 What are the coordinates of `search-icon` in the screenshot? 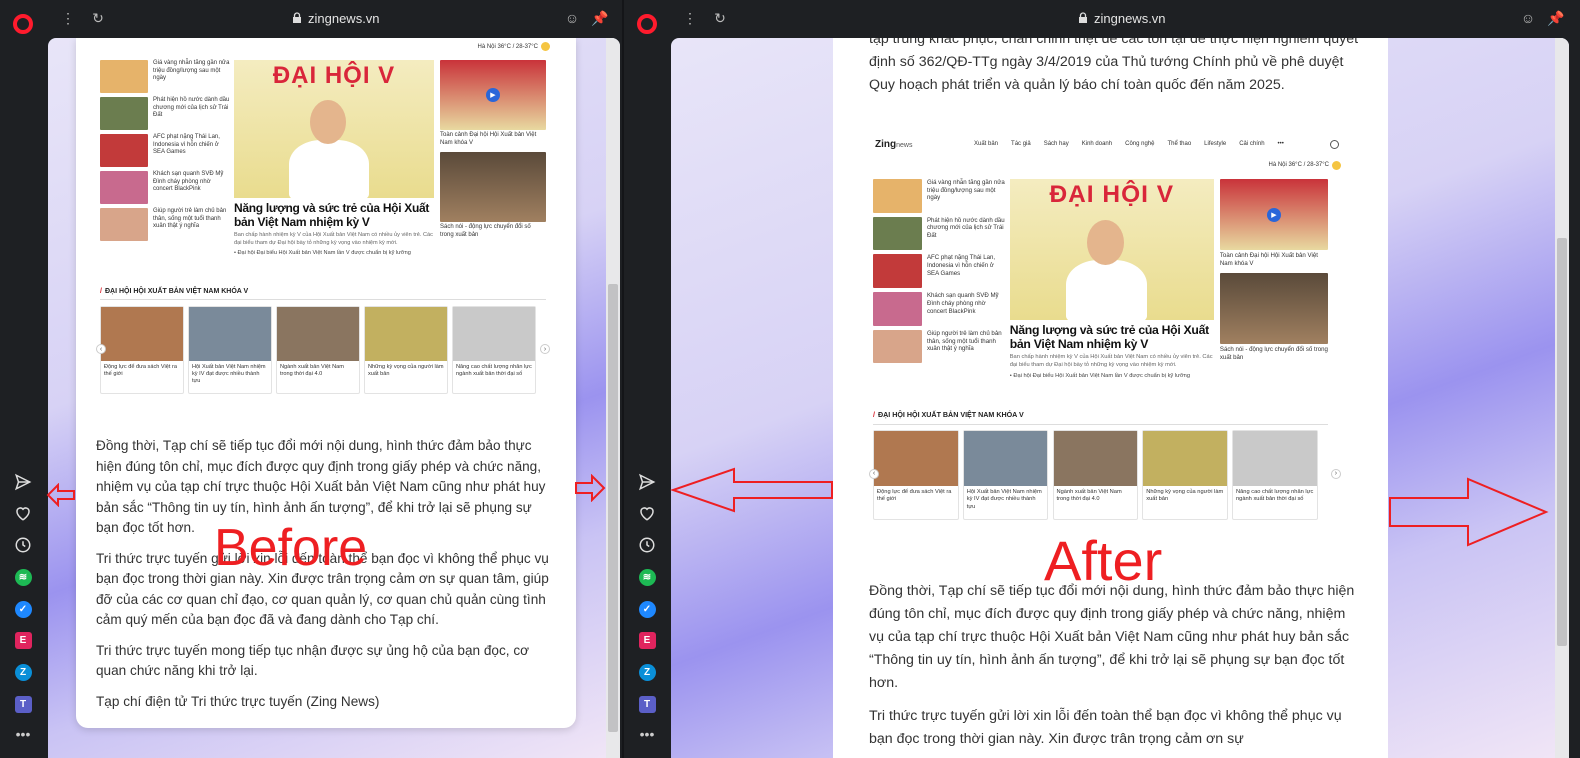 It's located at (1334, 144).